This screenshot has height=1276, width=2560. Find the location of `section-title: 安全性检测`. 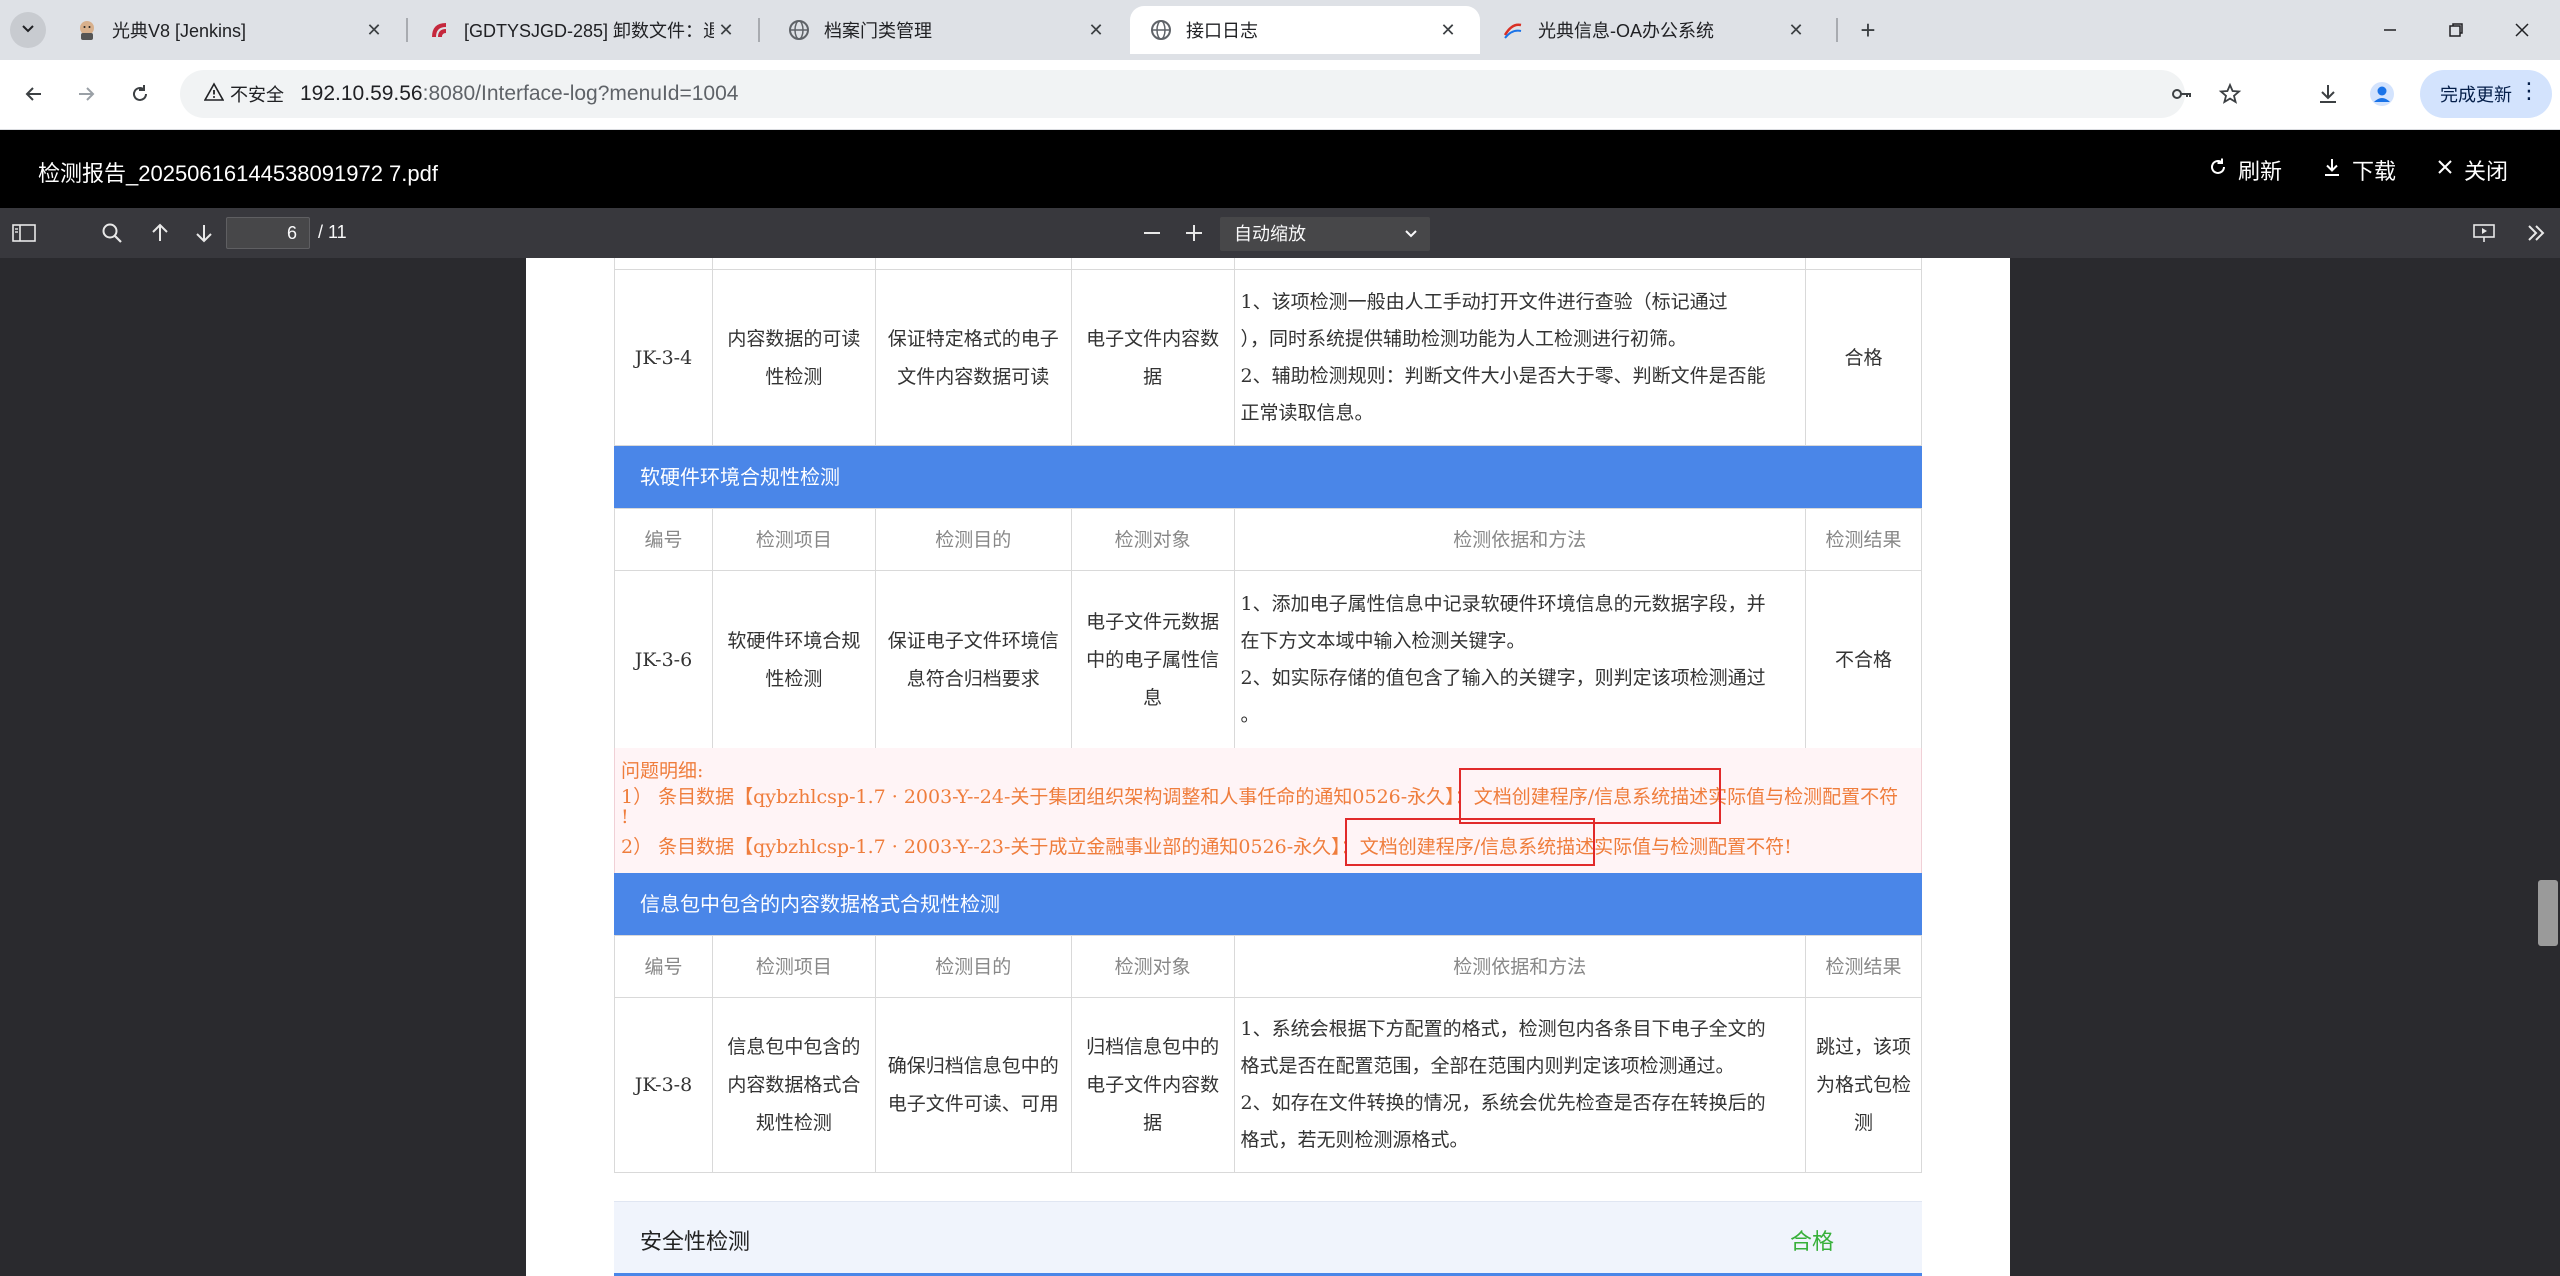

section-title: 安全性检测 is located at coordinates (695, 1242).